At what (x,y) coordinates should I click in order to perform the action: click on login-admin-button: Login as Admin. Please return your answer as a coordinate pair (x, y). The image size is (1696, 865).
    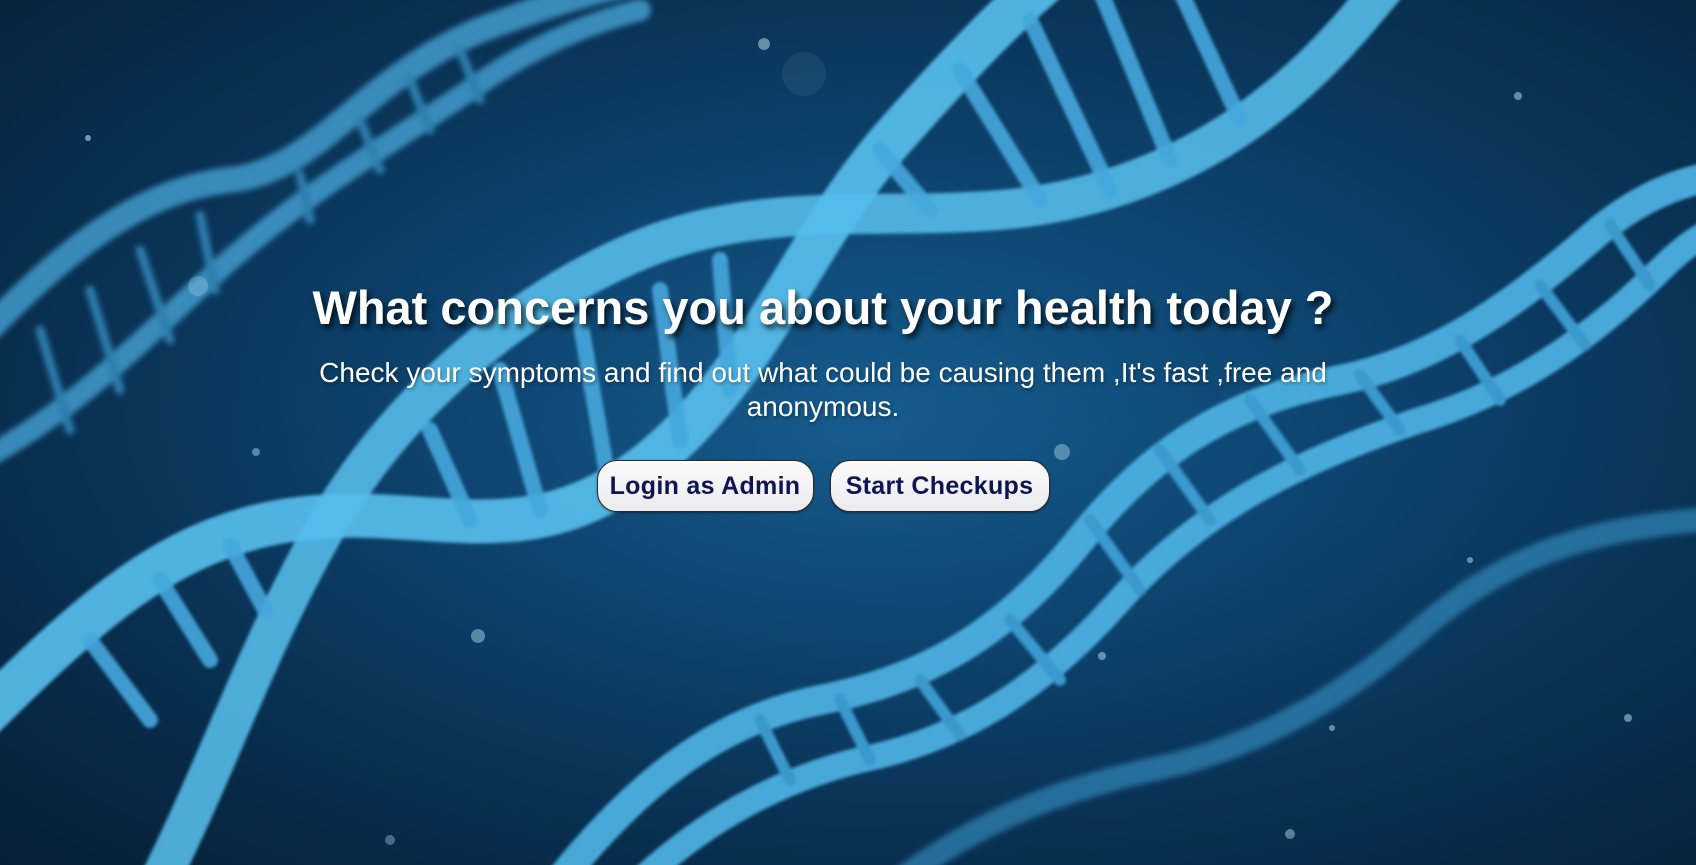
    Looking at the image, I should click on (705, 486).